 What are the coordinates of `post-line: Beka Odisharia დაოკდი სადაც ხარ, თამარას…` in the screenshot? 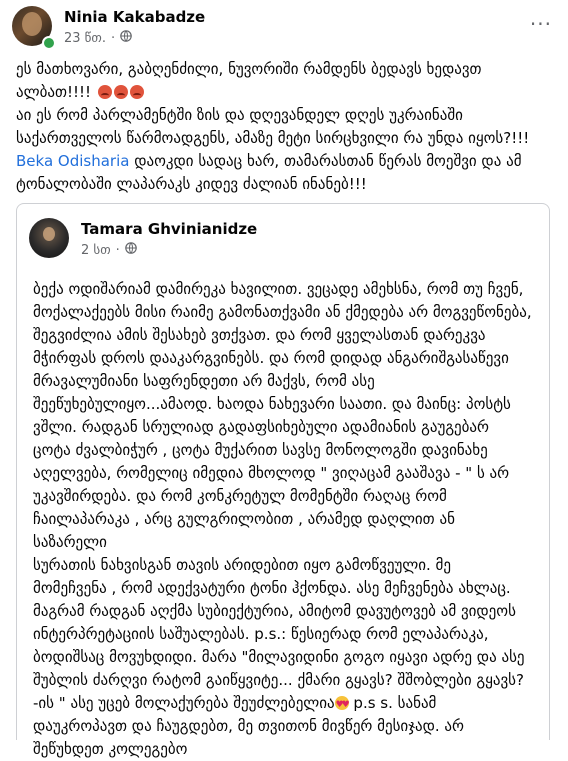 It's located at (269, 161).